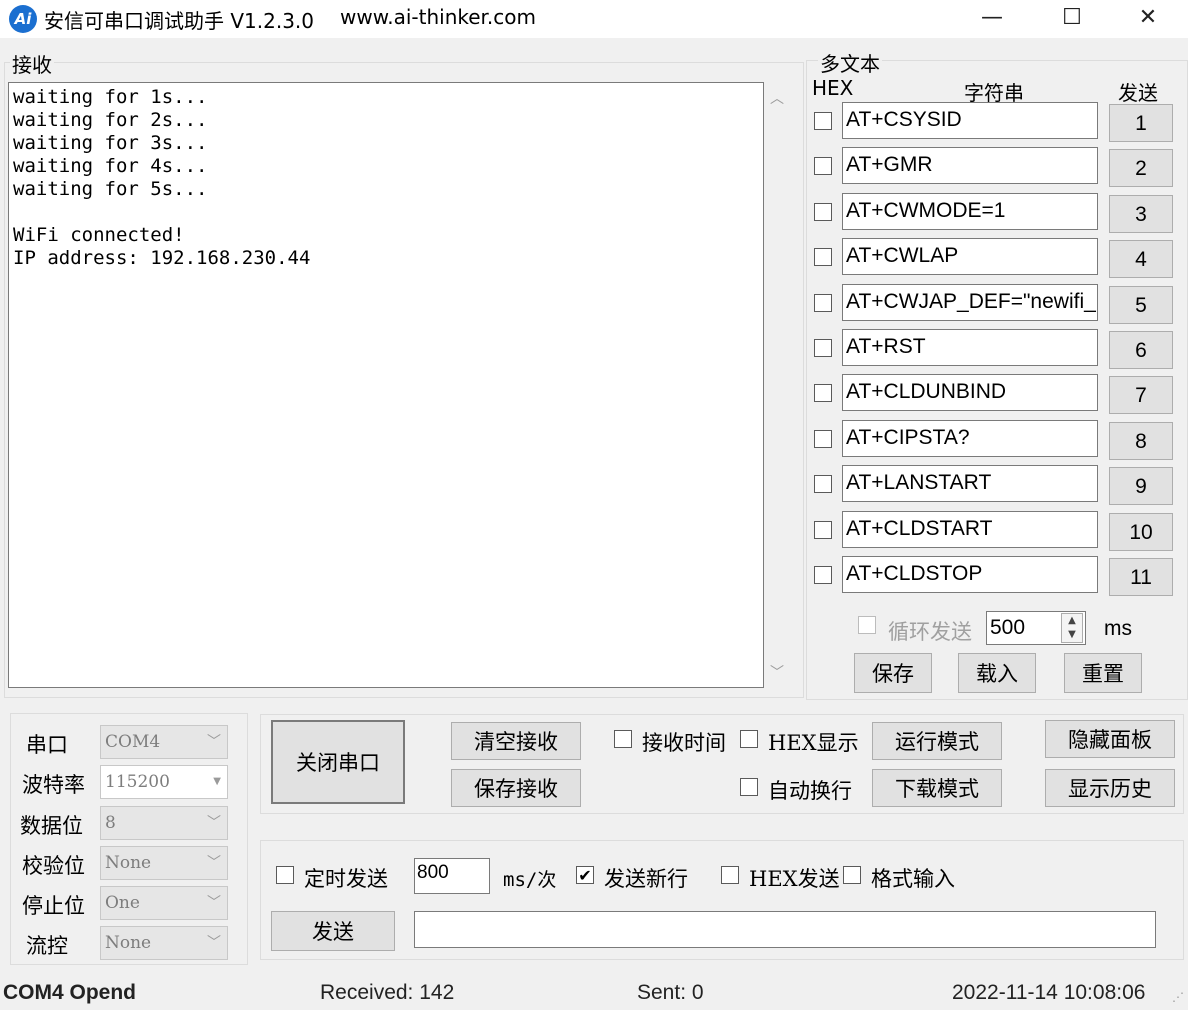 Image resolution: width=1188 pixels, height=1010 pixels. What do you see at coordinates (164, 903) in the screenshot?
I see `stop-bits-select: One ﹀` at bounding box center [164, 903].